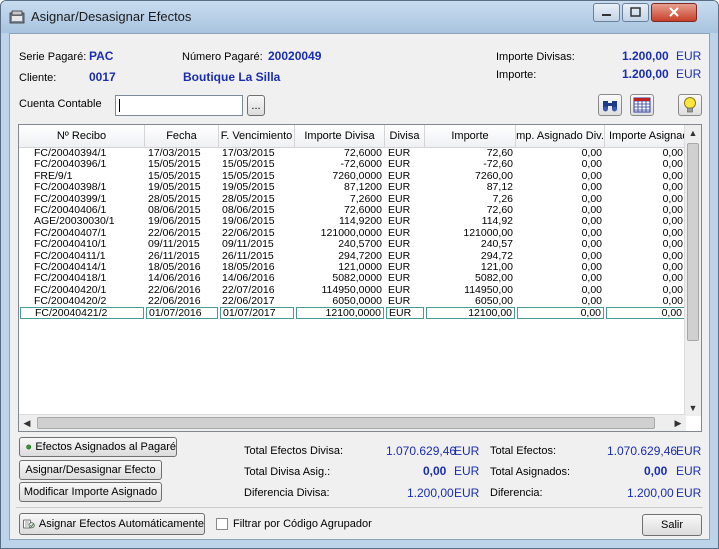 The width and height of the screenshot is (719, 549). Describe the element at coordinates (174, 153) in the screenshot. I see `cell-fecha: 17/03/2015` at that location.